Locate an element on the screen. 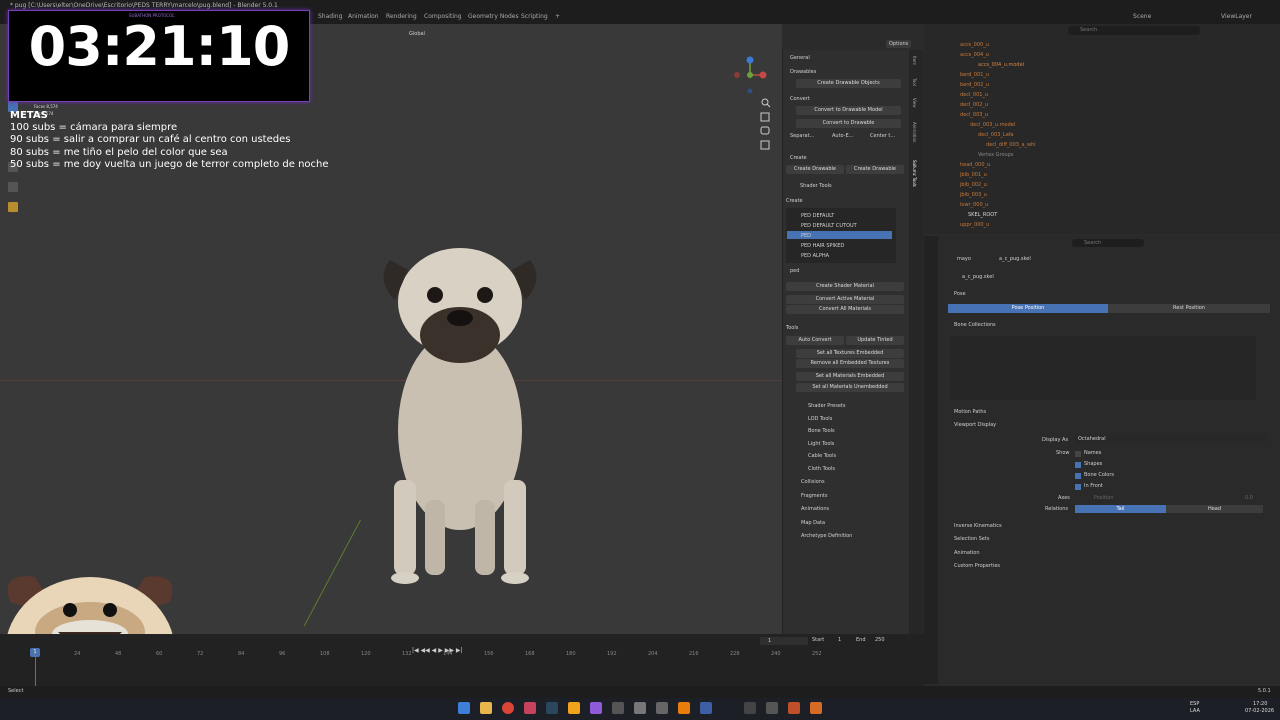 The height and width of the screenshot is (720, 1280). clock-time: 17:20 is located at coordinates (1260, 704).